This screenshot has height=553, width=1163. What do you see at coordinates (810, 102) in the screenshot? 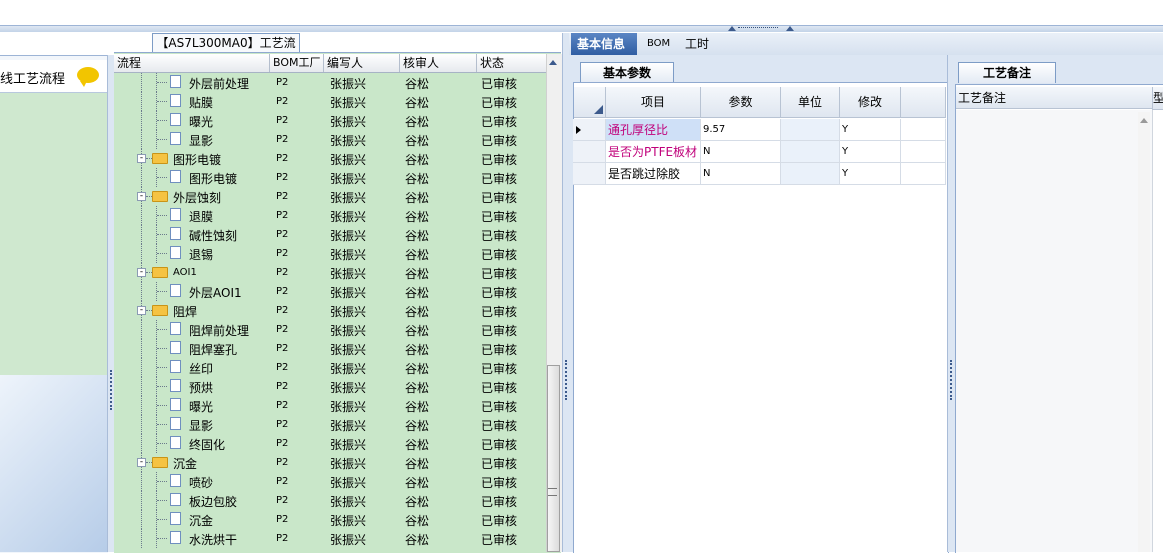
I see `column-header-unit: 单位` at bounding box center [810, 102].